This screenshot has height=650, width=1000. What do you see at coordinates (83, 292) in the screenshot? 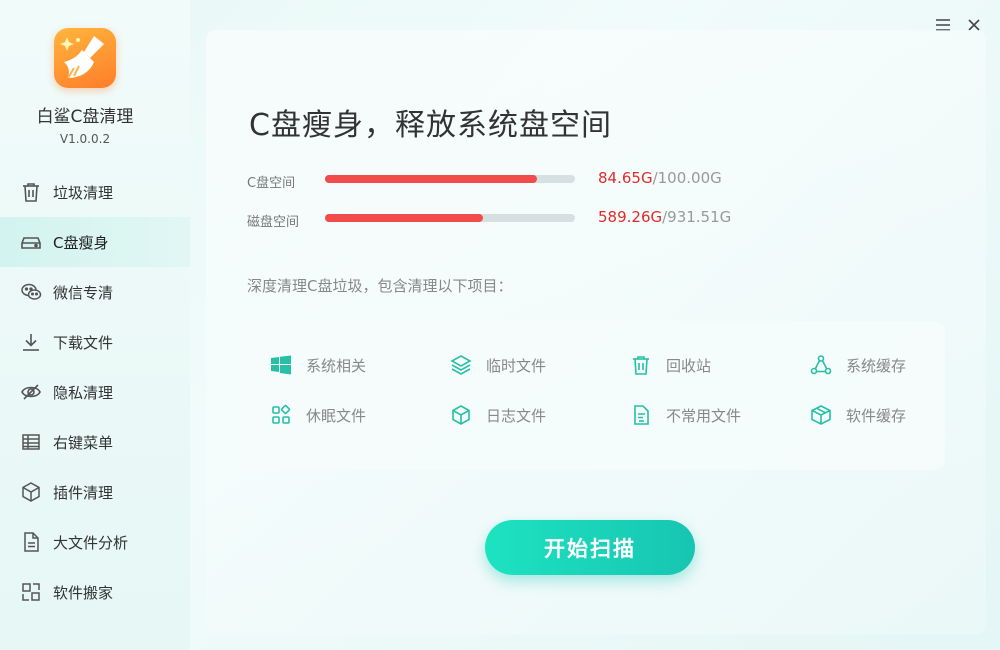
I see `sidebar-item-label: 微信专清` at bounding box center [83, 292].